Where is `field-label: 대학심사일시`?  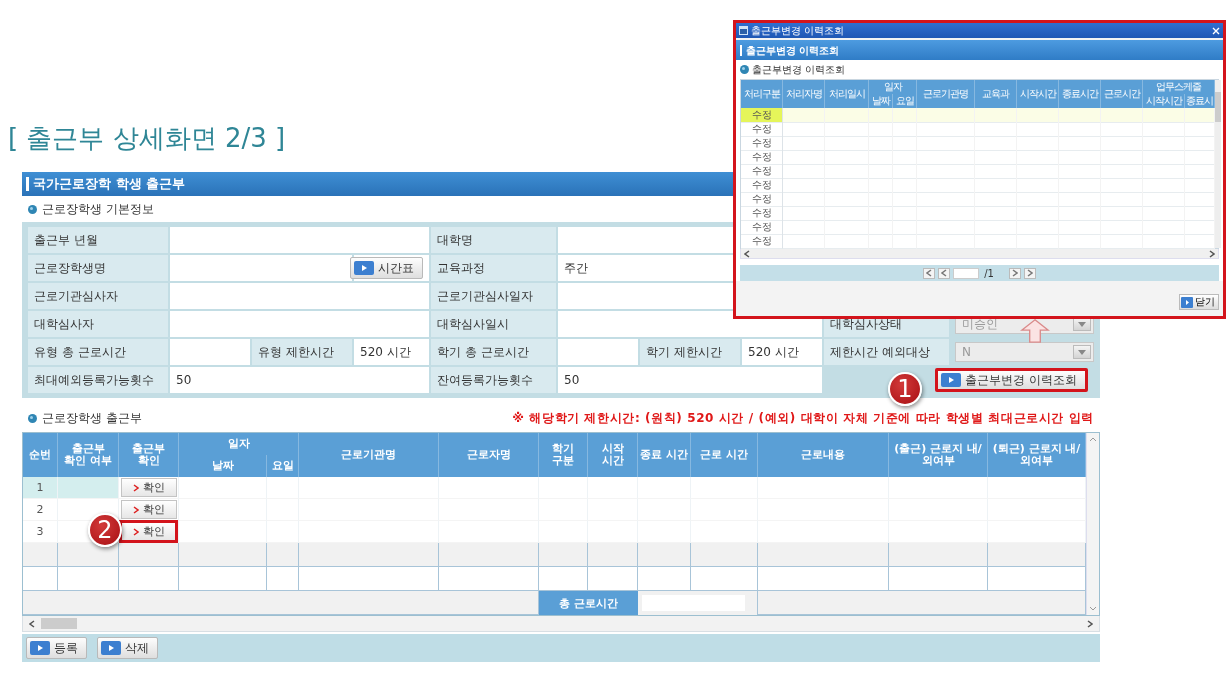
field-label: 대학심사일시 is located at coordinates (493, 324).